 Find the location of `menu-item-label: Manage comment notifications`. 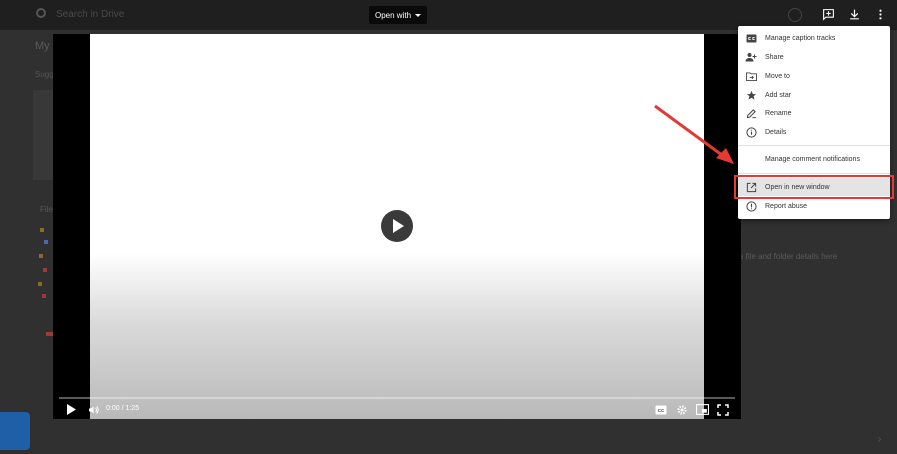

menu-item-label: Manage comment notifications is located at coordinates (812, 159).